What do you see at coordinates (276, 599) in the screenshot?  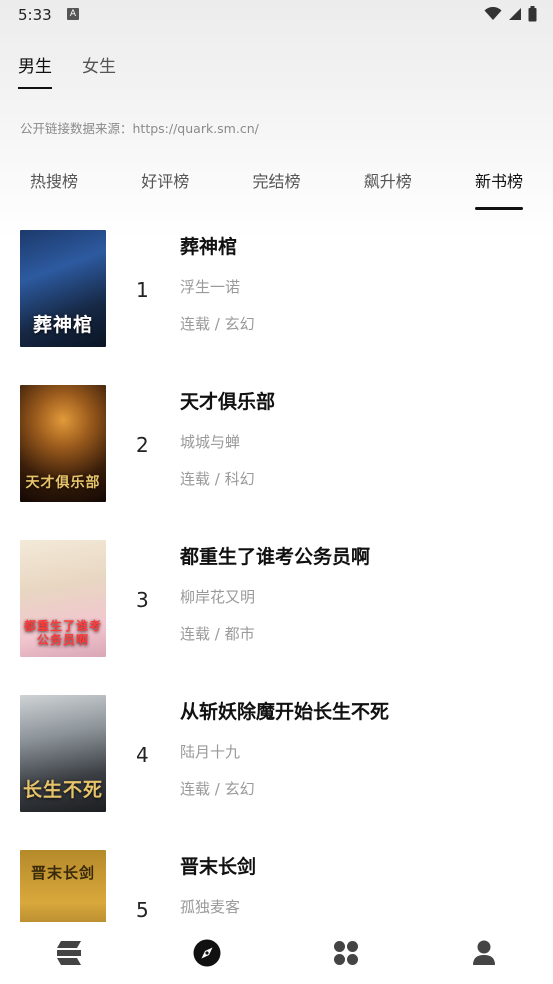 I see `book-item: 都重生了谁考公务员啊 3 都重生了谁考公务员啊 柳岸花又明 连载 / 都市` at bounding box center [276, 599].